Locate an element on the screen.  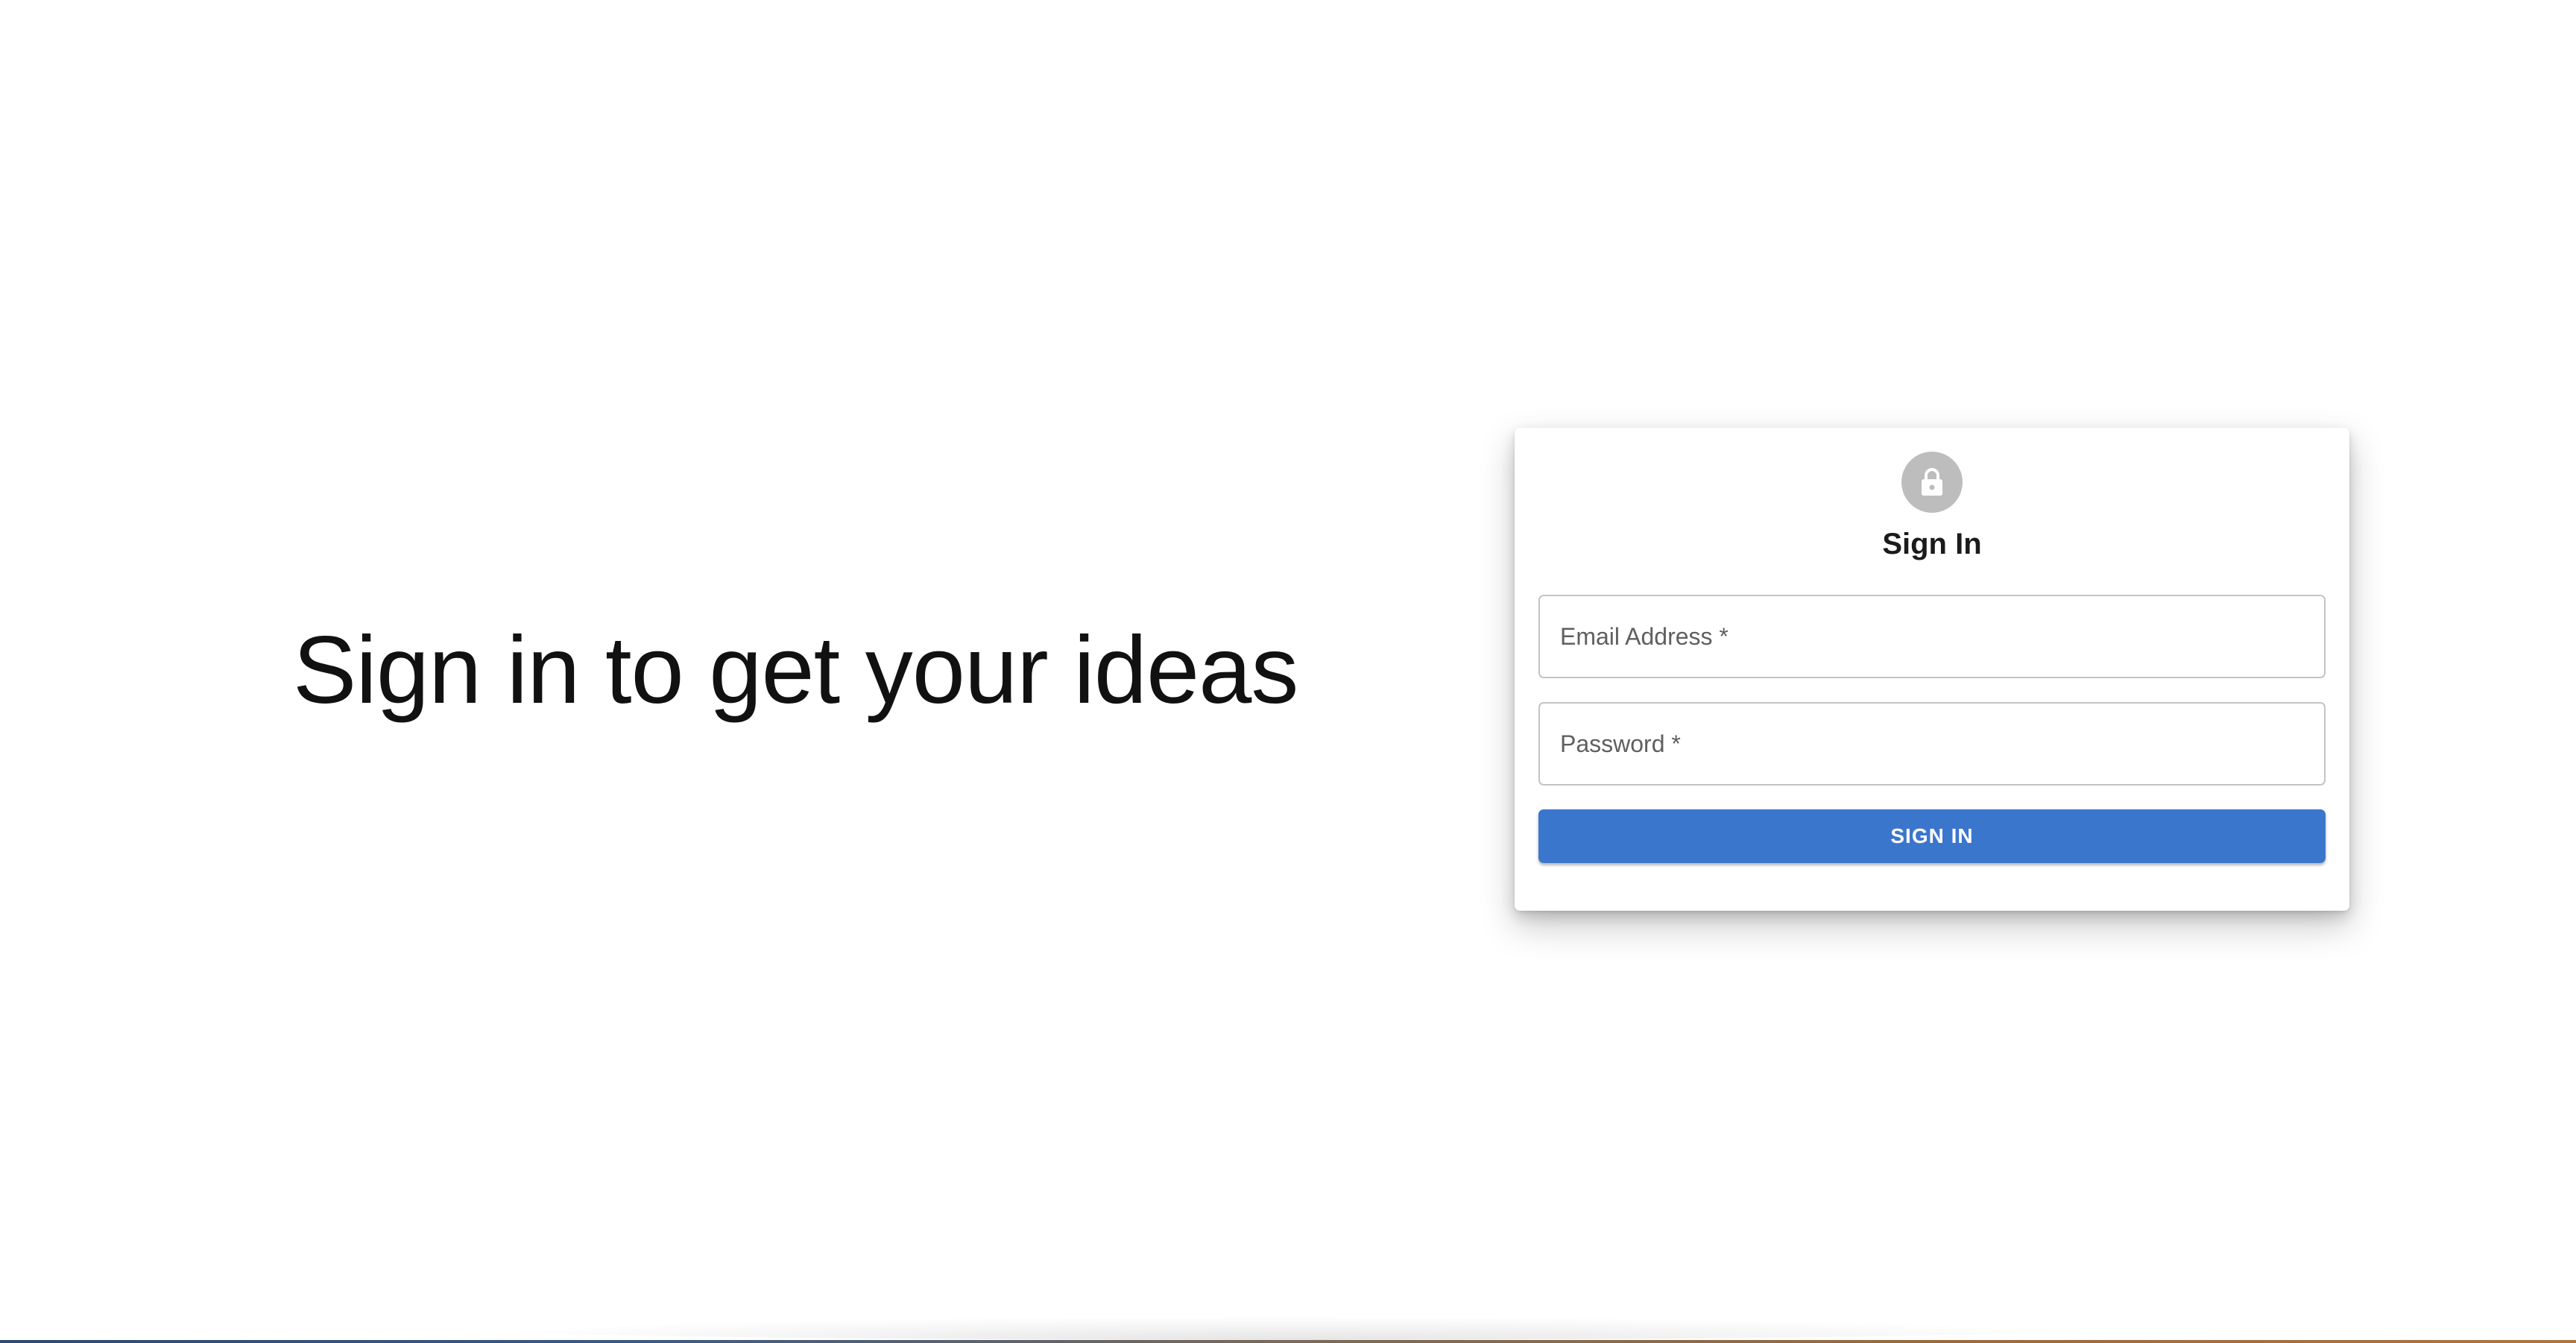
password-field is located at coordinates (1932, 744).